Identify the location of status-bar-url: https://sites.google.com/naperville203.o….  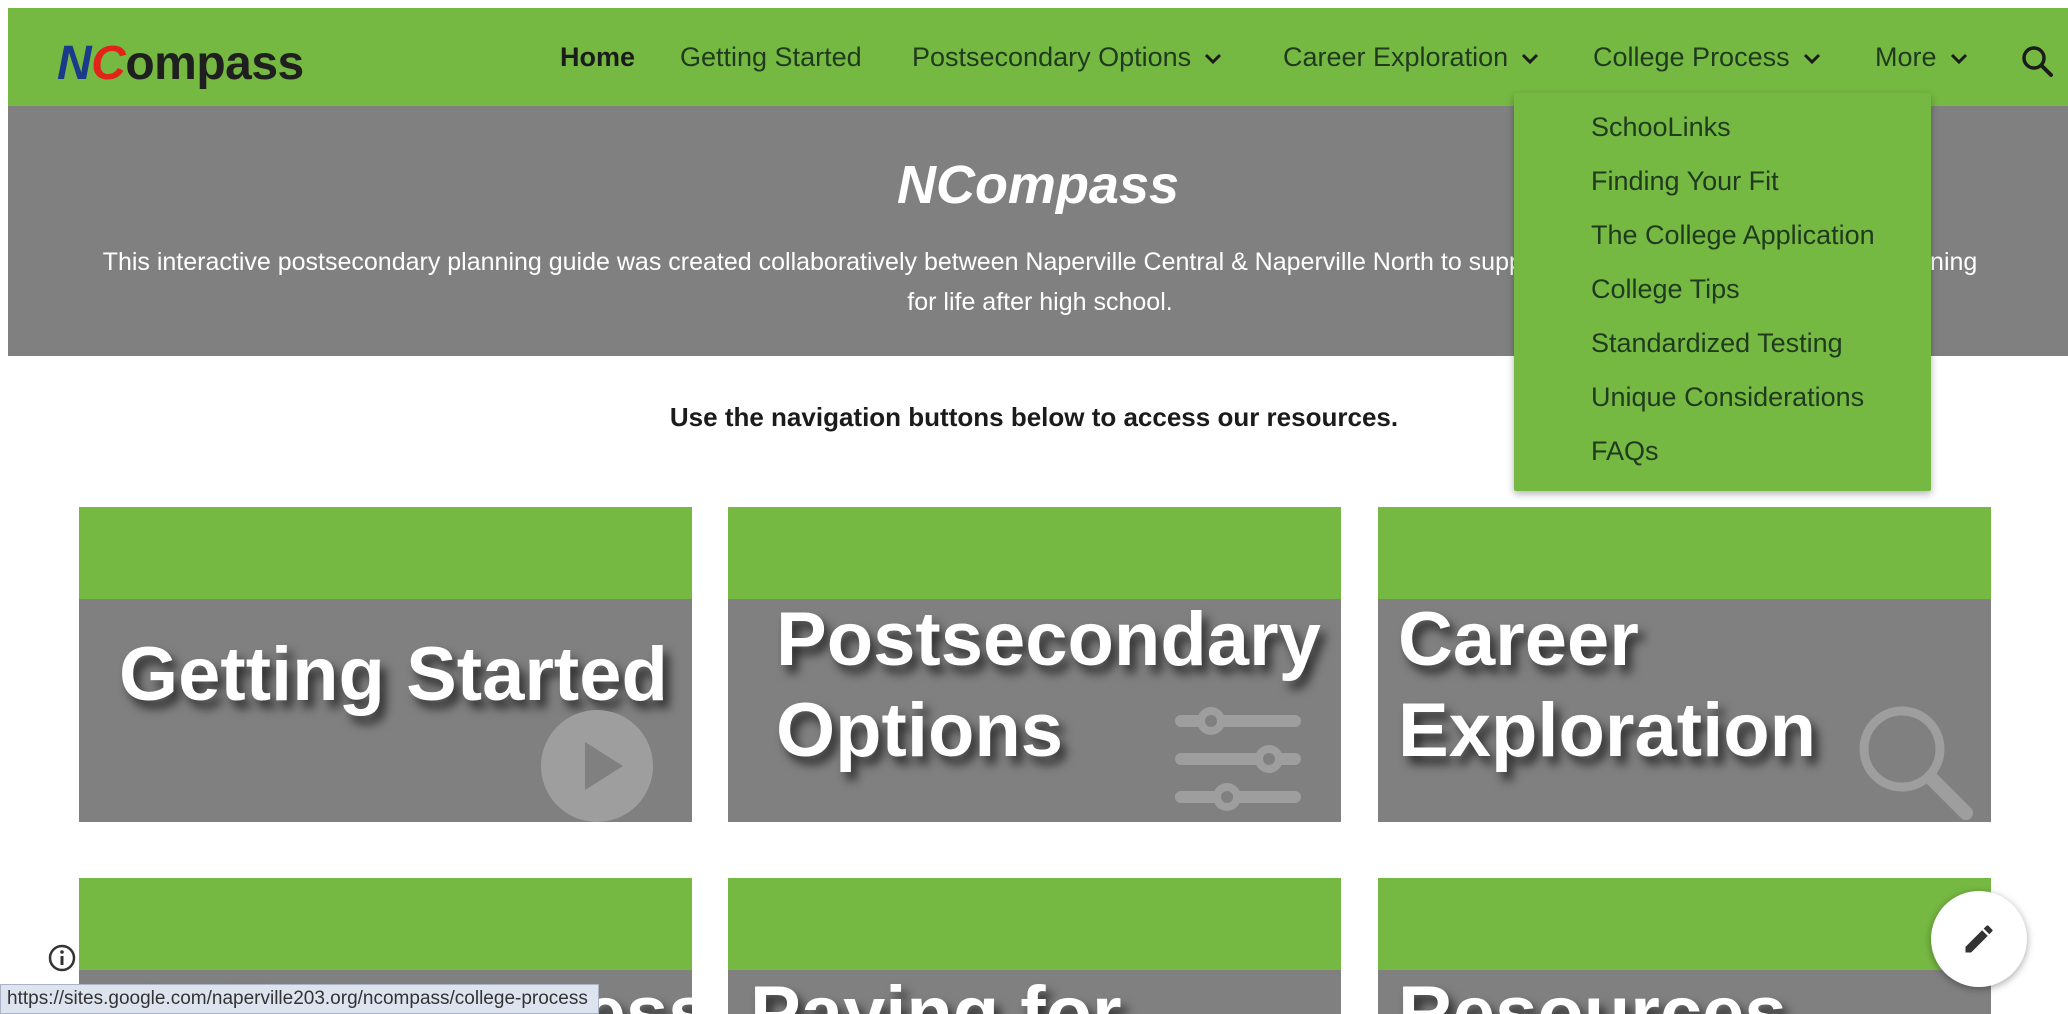
(299, 999).